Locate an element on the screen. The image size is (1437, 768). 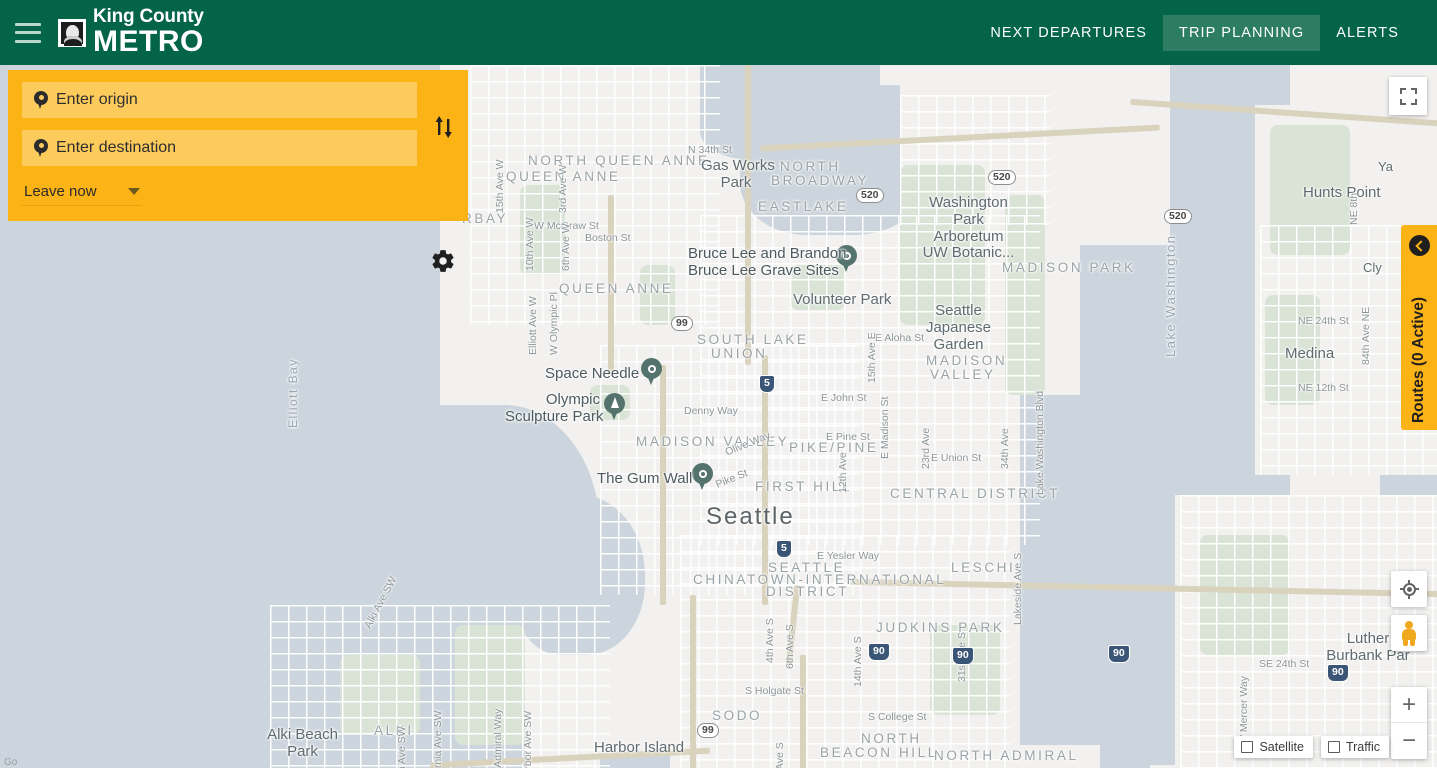
king-county-seal-icon is located at coordinates (72, 32).